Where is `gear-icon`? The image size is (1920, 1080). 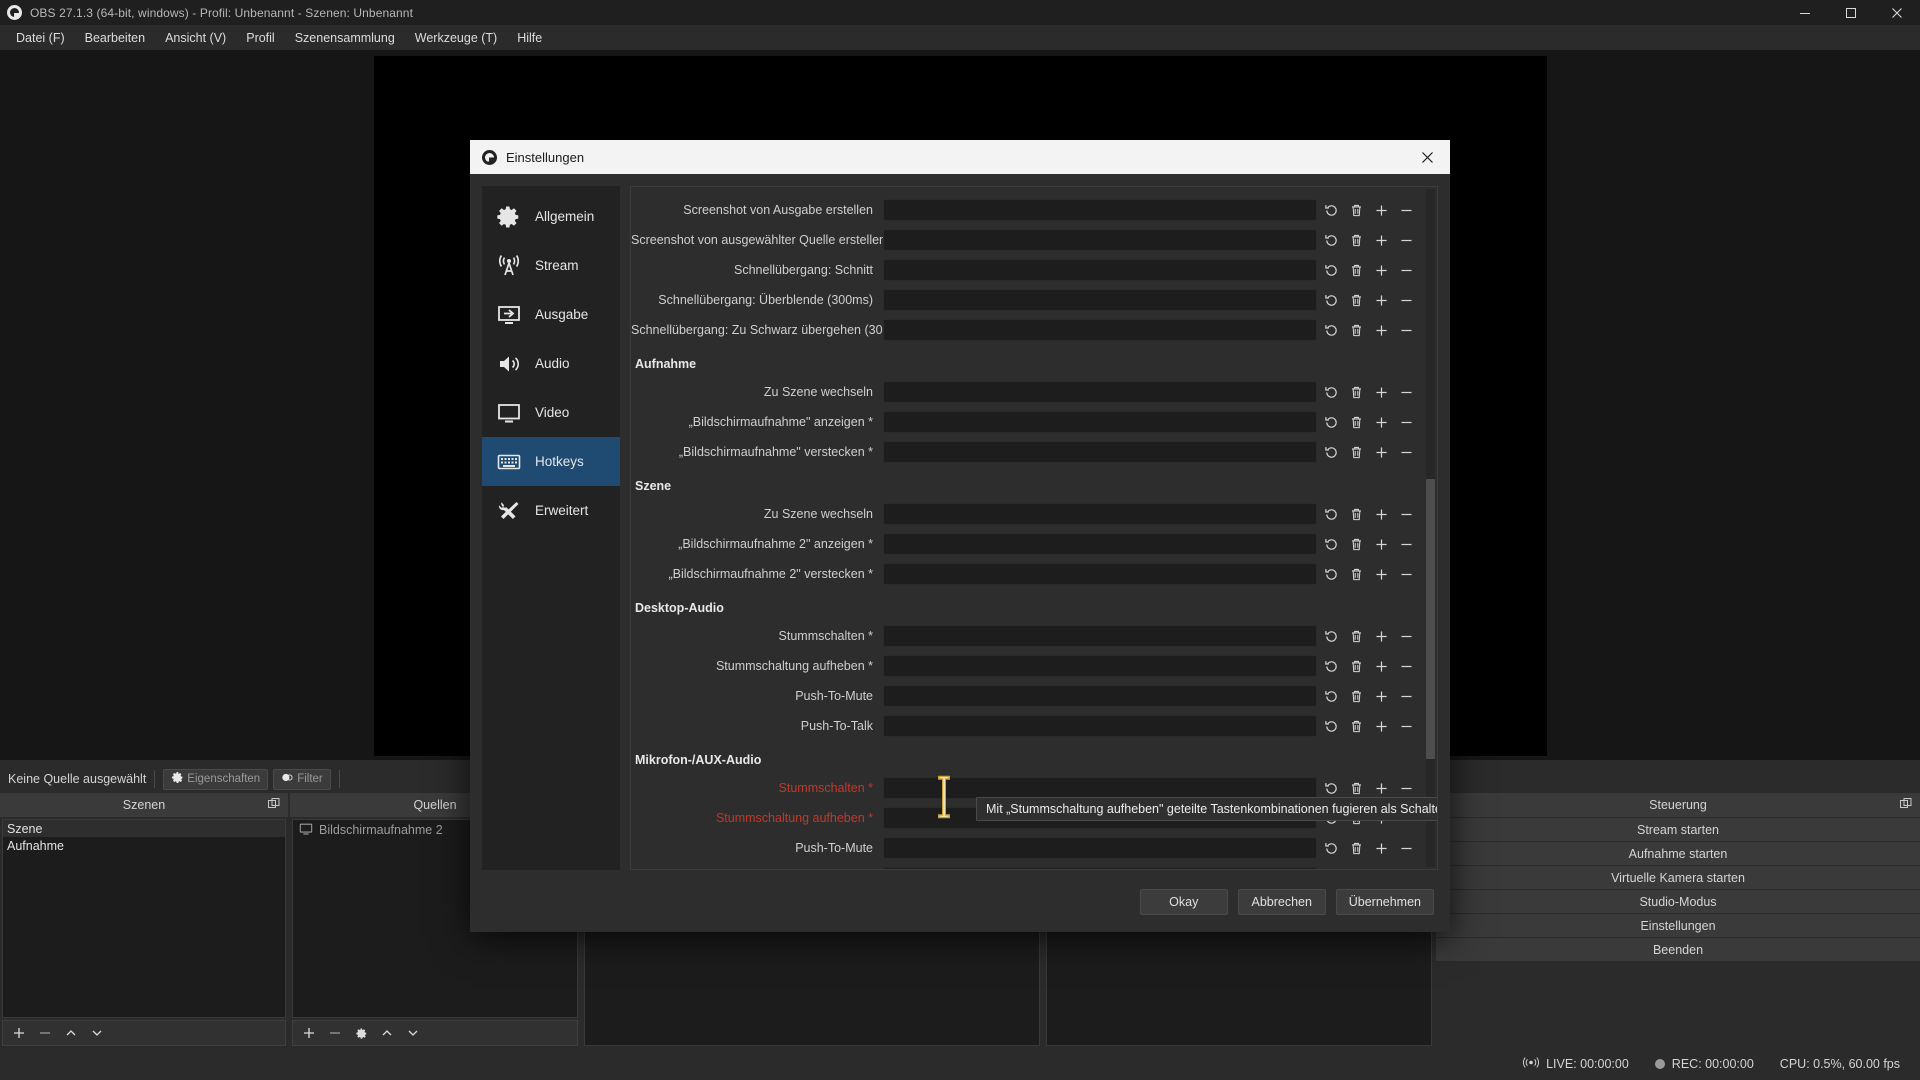 gear-icon is located at coordinates (361, 1033).